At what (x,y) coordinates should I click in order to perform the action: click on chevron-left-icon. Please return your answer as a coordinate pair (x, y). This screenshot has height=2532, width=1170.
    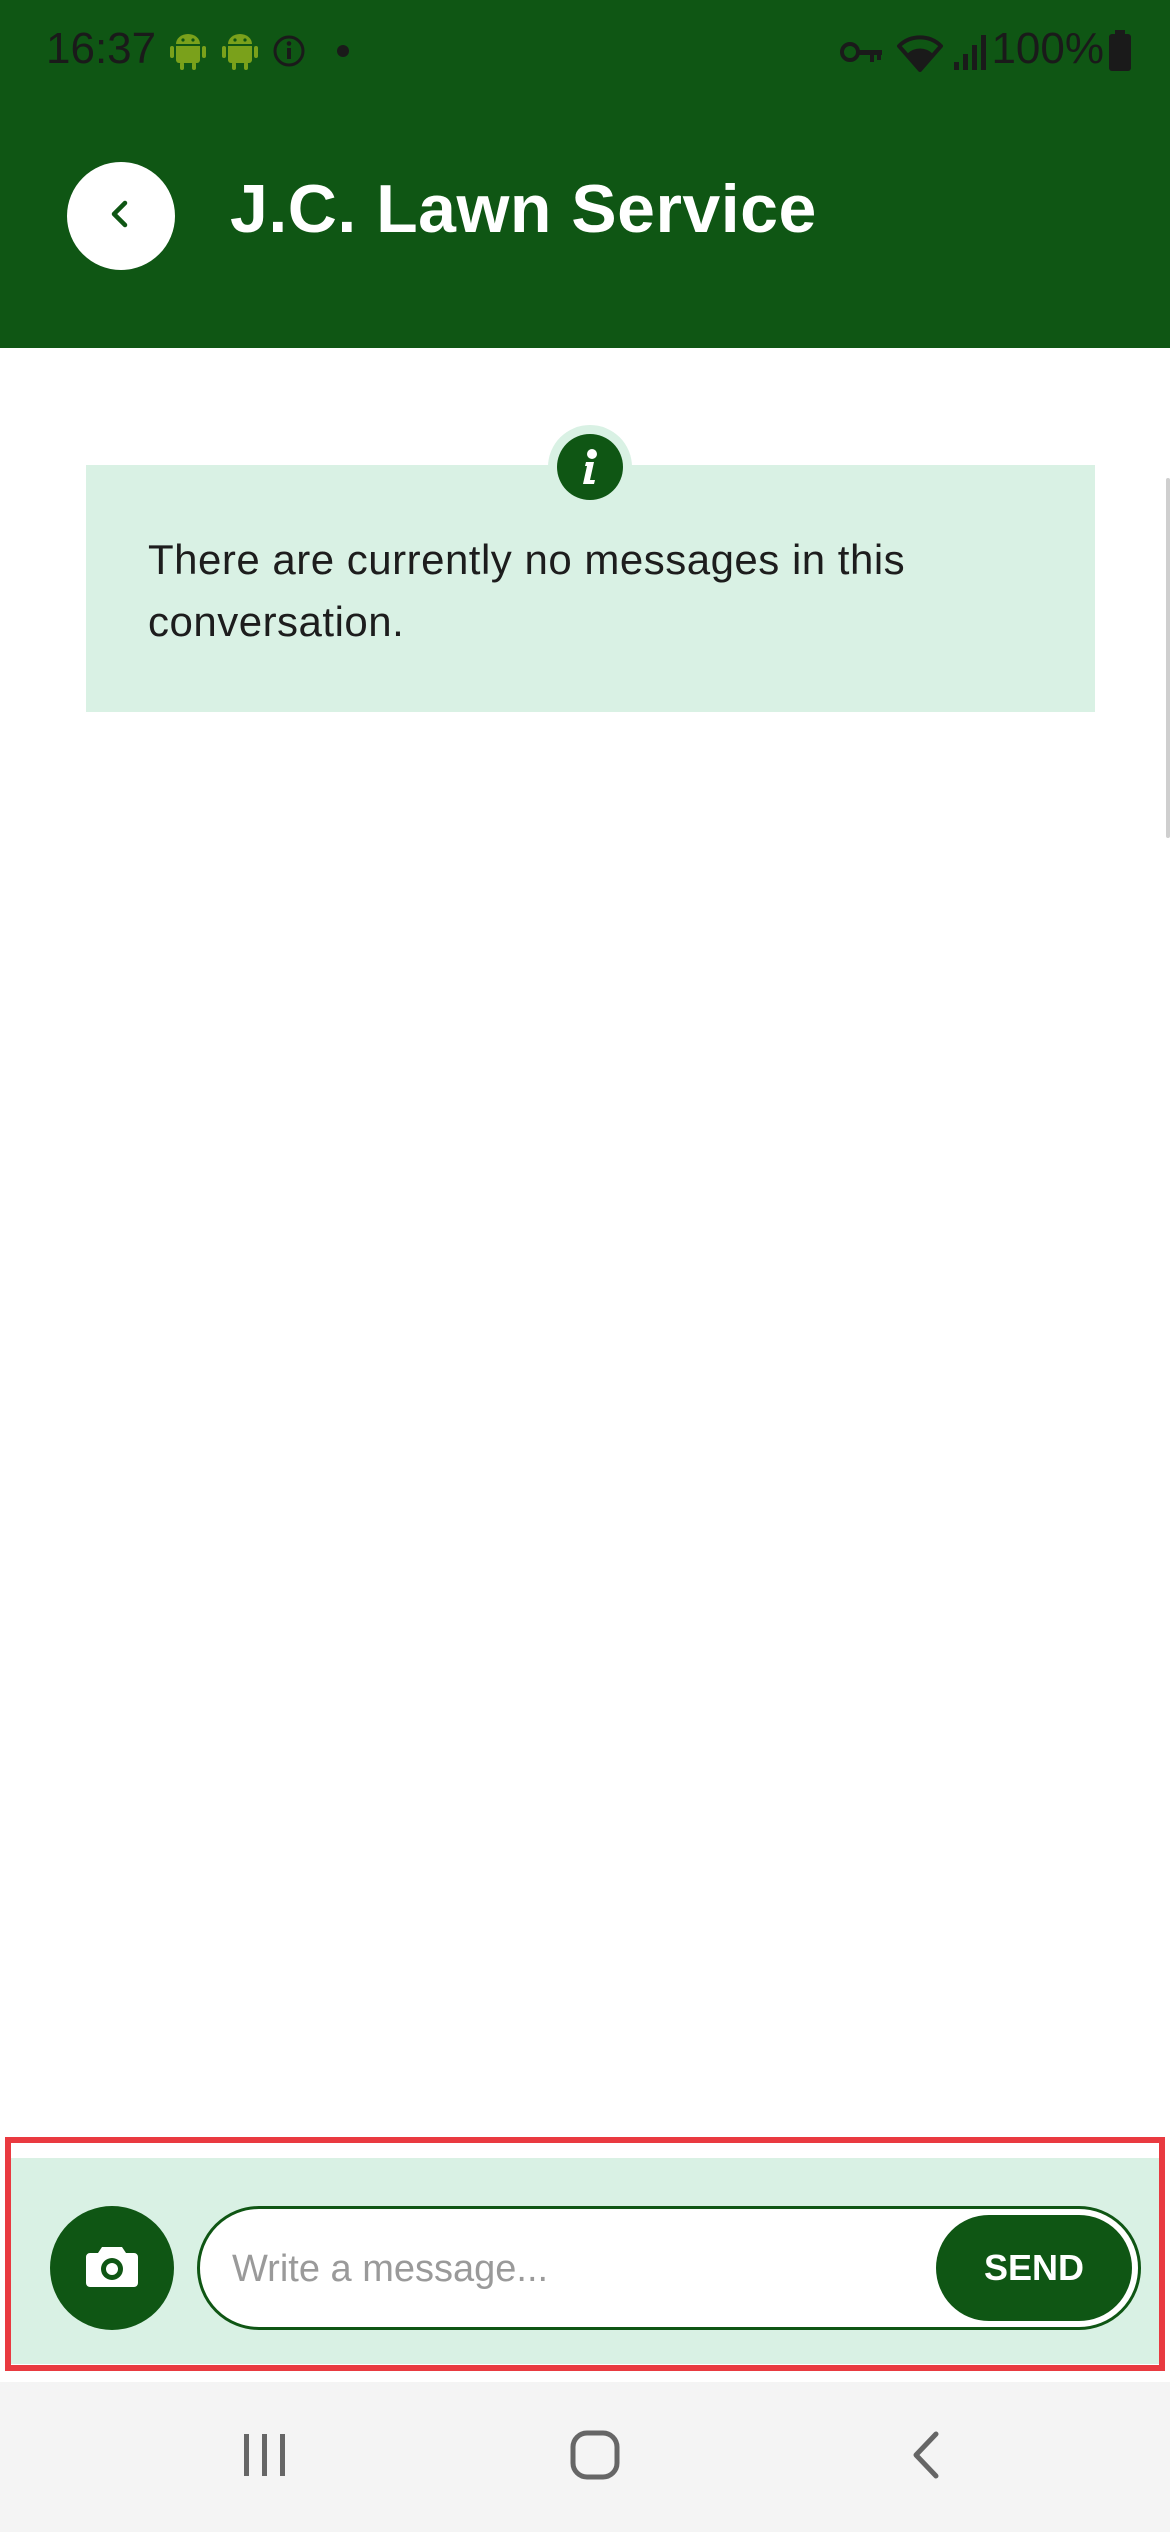
    Looking at the image, I should click on (121, 216).